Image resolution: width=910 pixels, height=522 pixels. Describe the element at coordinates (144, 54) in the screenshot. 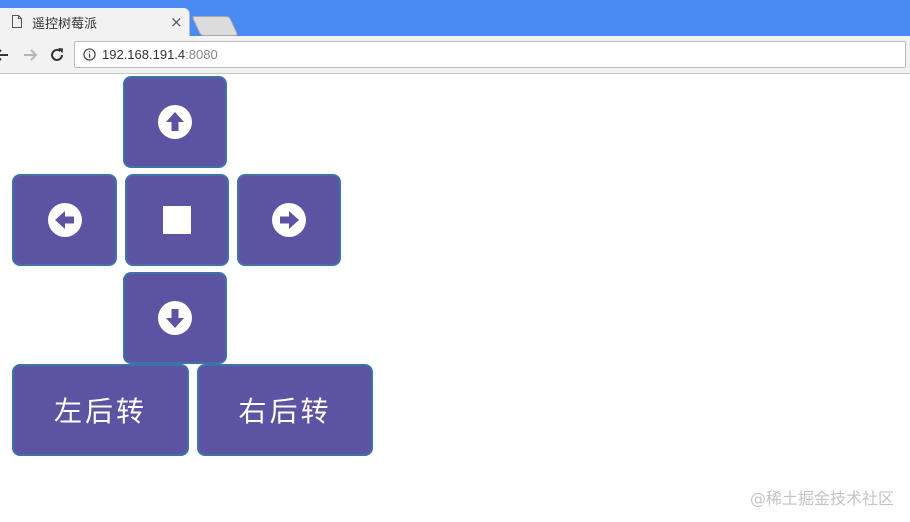

I see `address-host: 192.168.191.4` at that location.